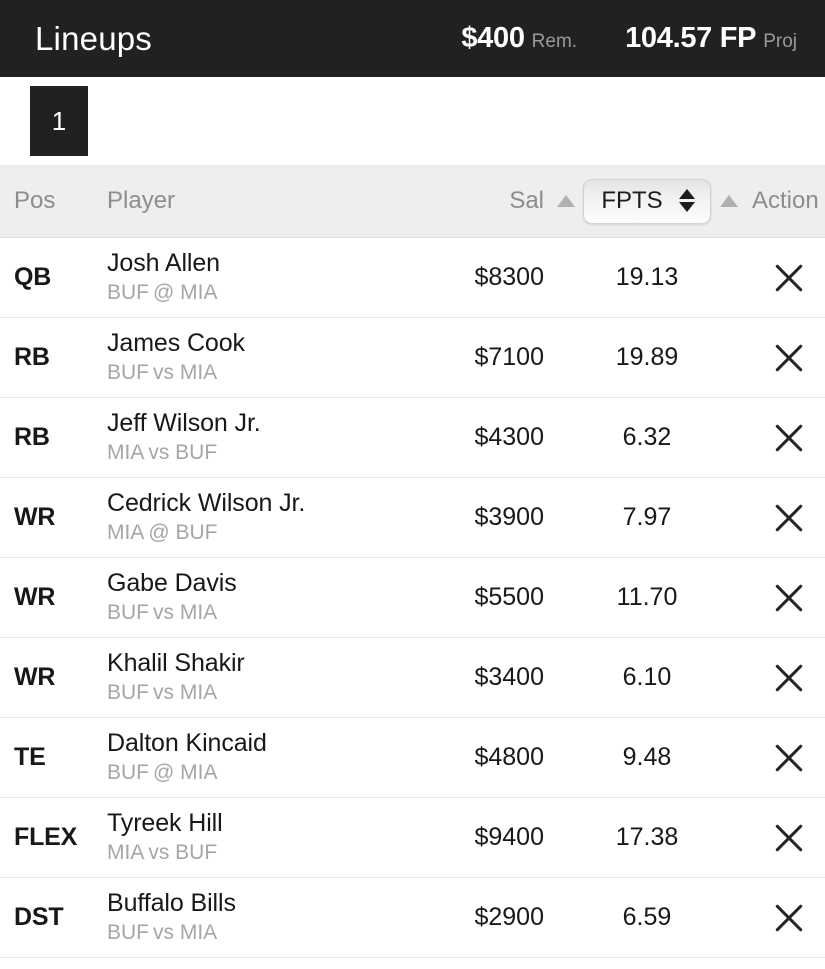  Describe the element at coordinates (274, 277) in the screenshot. I see `player-cell: Josh Allen BUF @ MIA` at that location.